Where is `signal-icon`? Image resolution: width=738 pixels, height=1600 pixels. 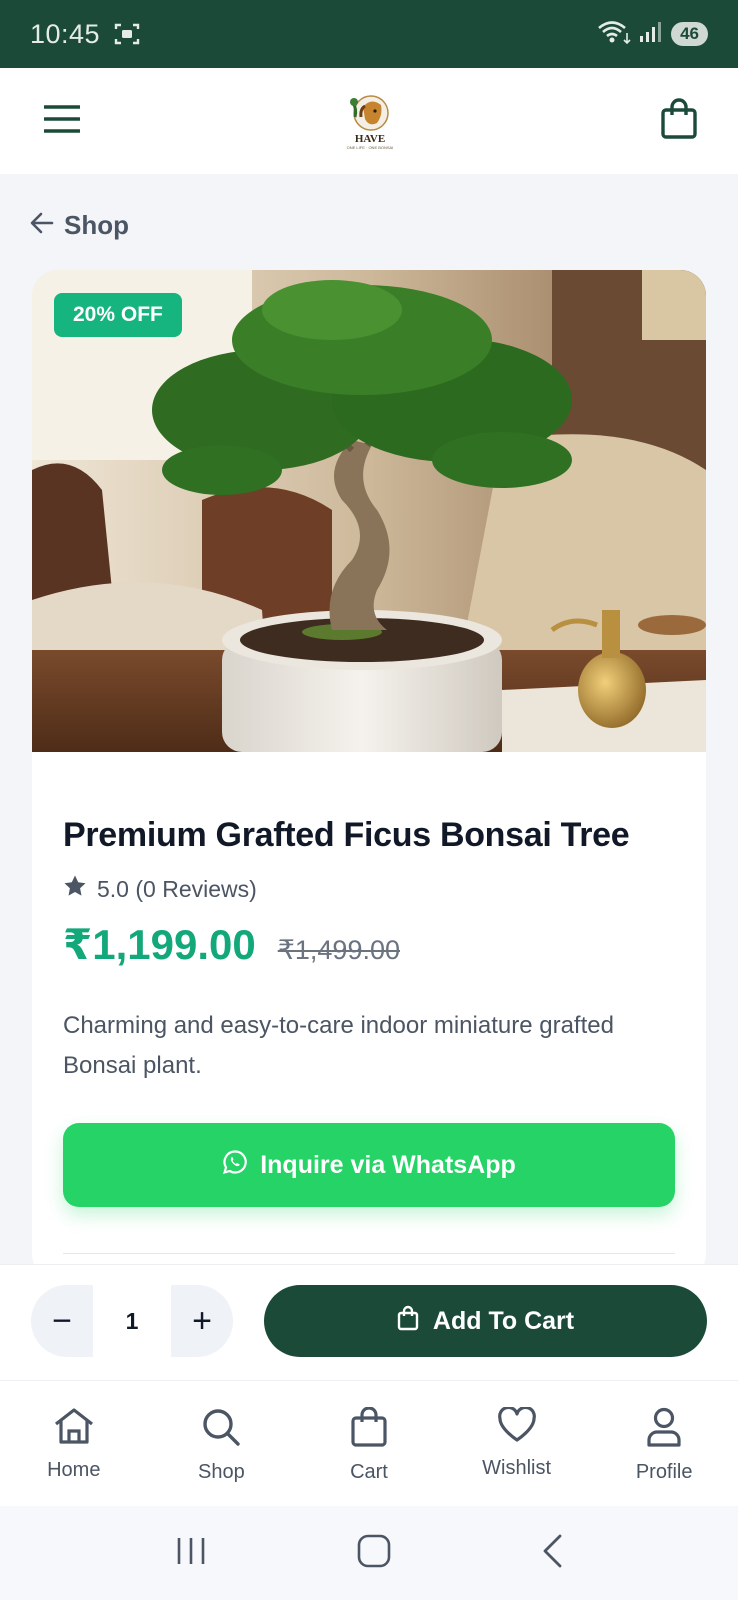 signal-icon is located at coordinates (651, 34).